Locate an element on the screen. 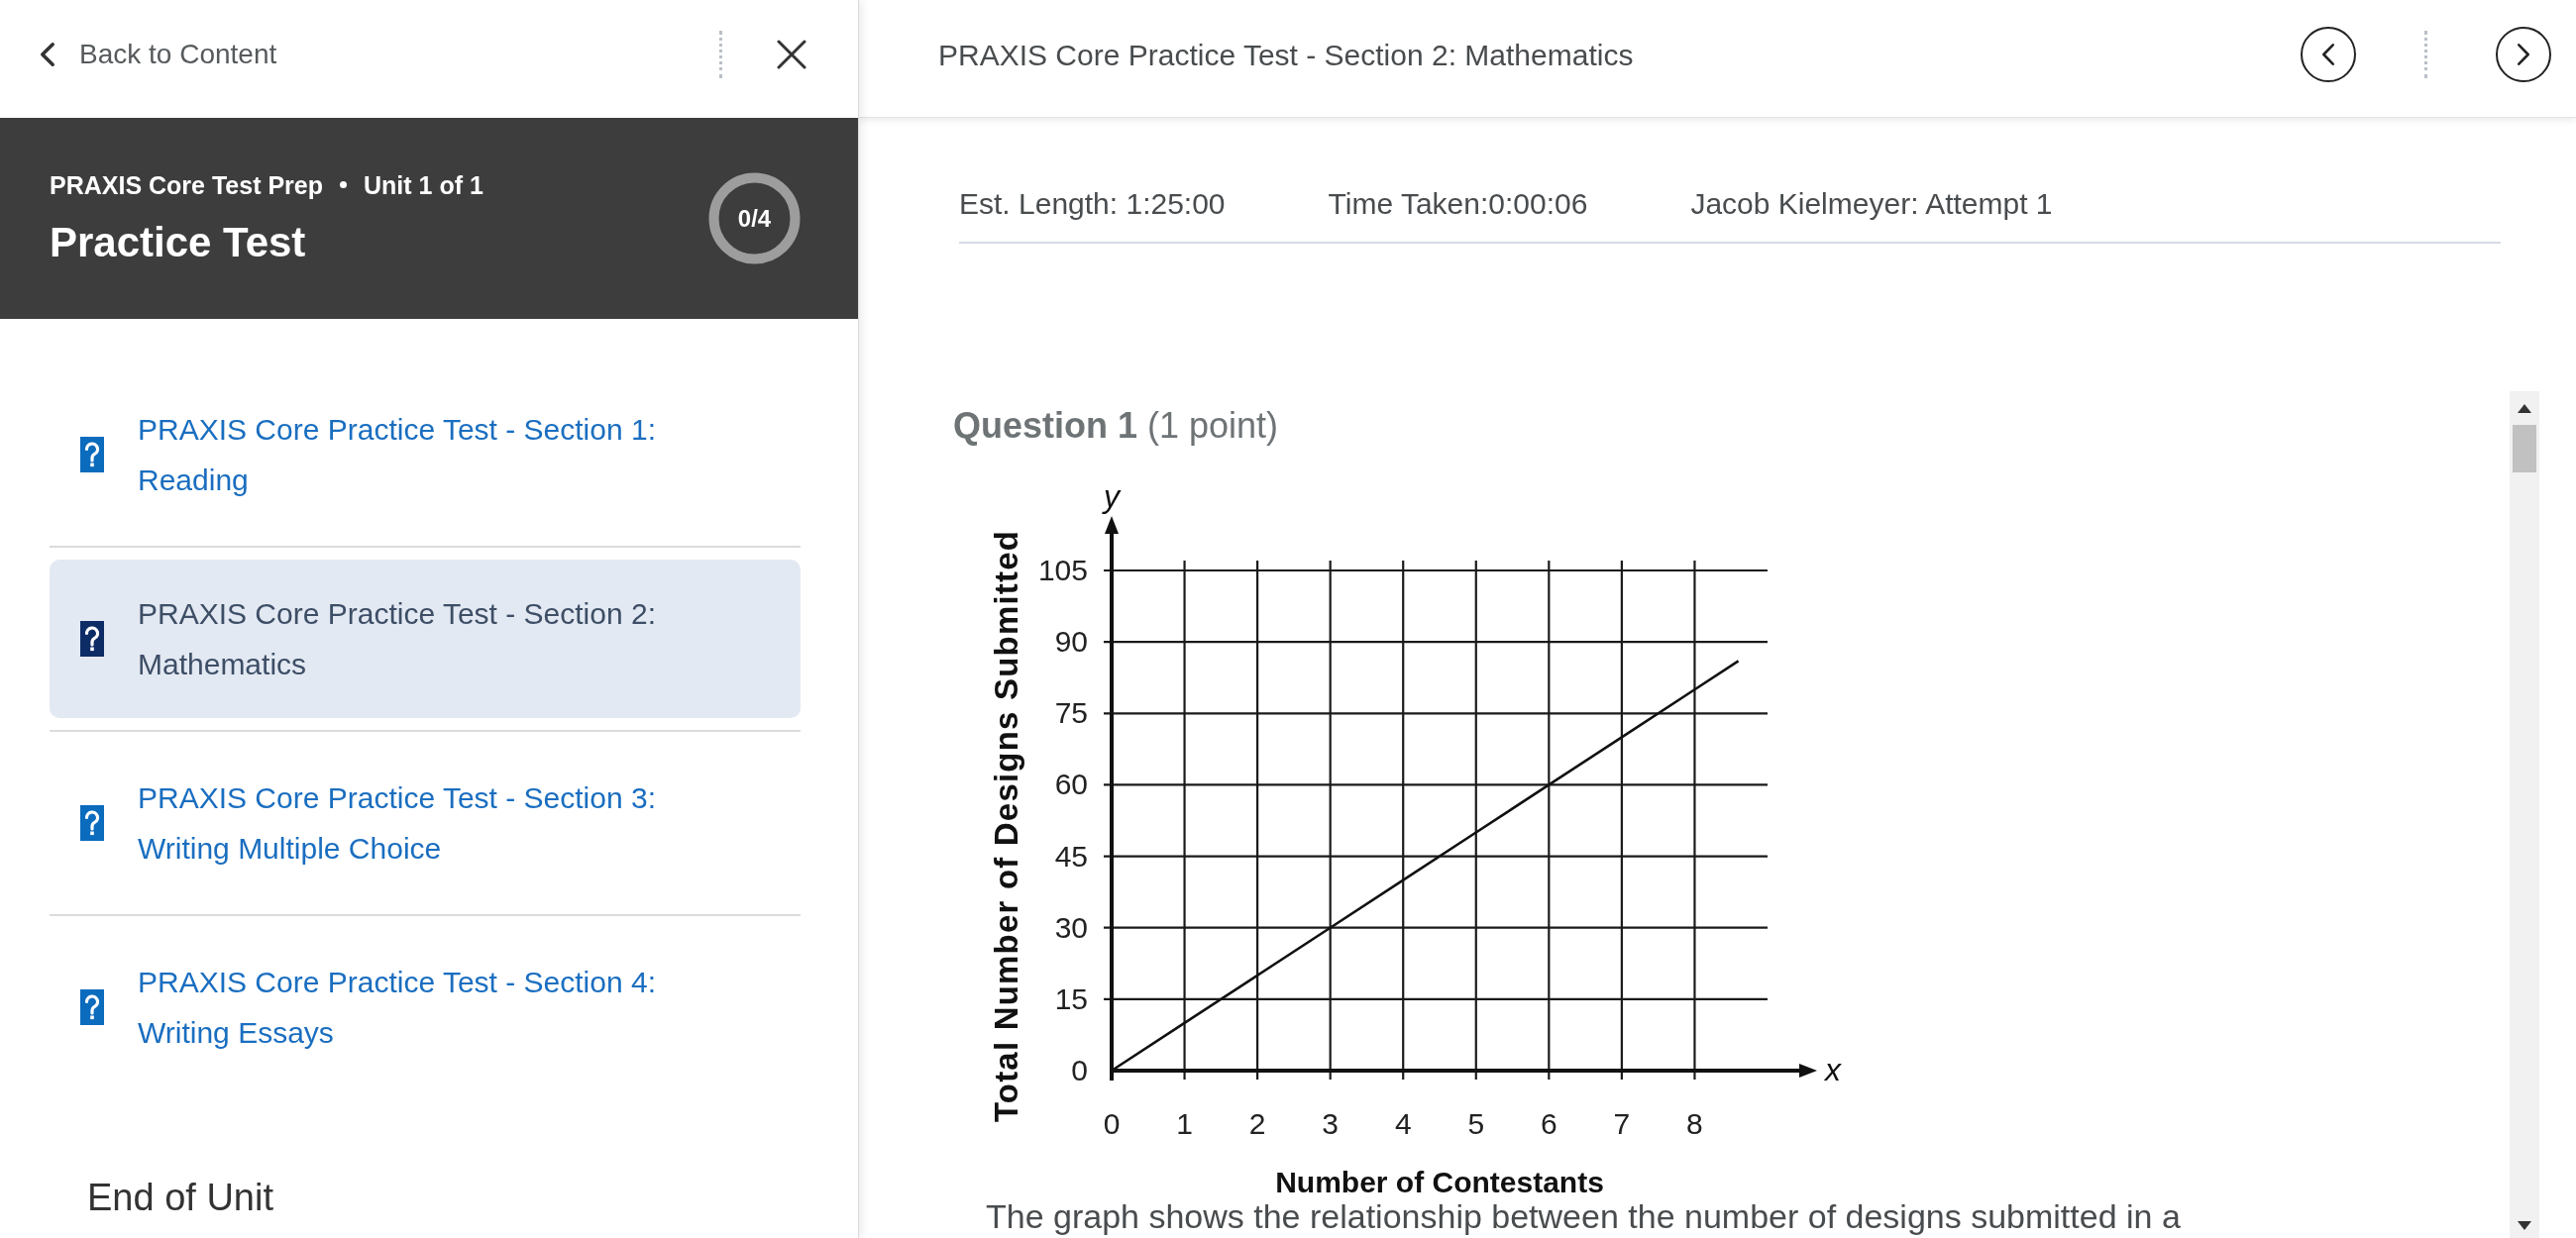 The height and width of the screenshot is (1238, 2576). page-title: PRAXIS Core Practice Test - Section 2: Mathematics is located at coordinates (1286, 55).